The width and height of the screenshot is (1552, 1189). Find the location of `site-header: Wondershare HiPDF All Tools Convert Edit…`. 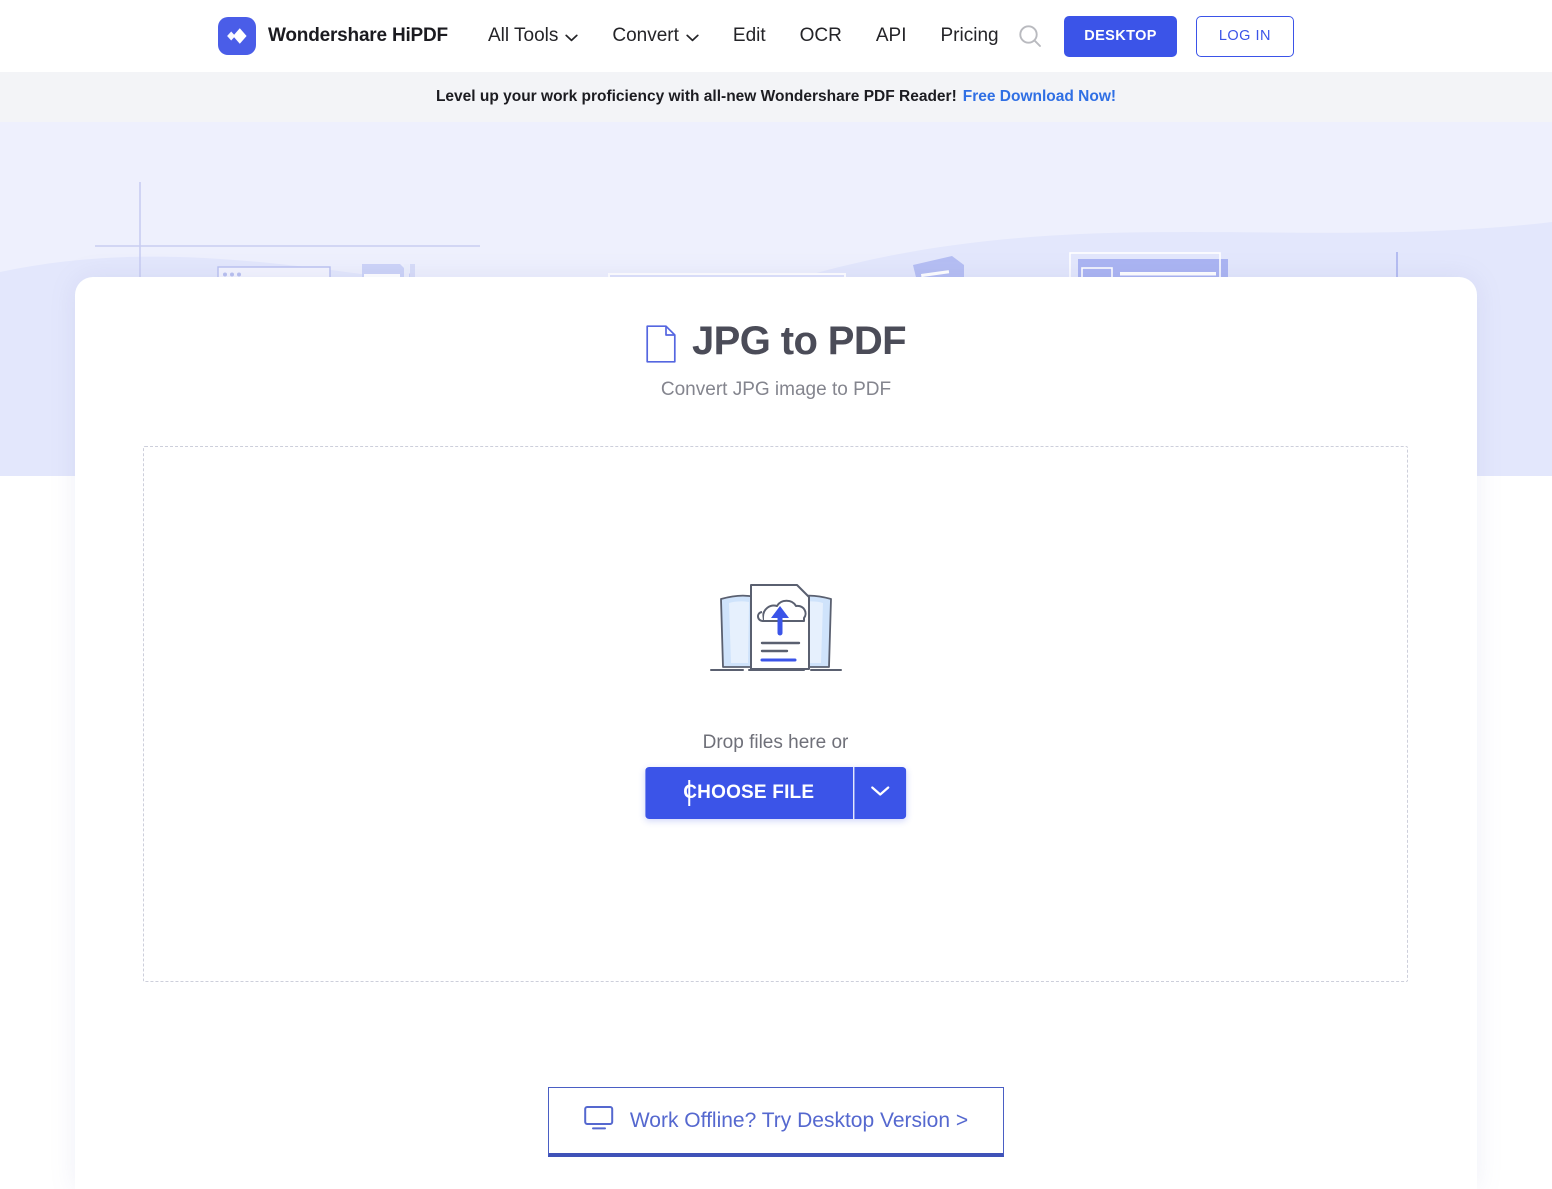

site-header: Wondershare HiPDF All Tools Convert Edit… is located at coordinates (776, 36).